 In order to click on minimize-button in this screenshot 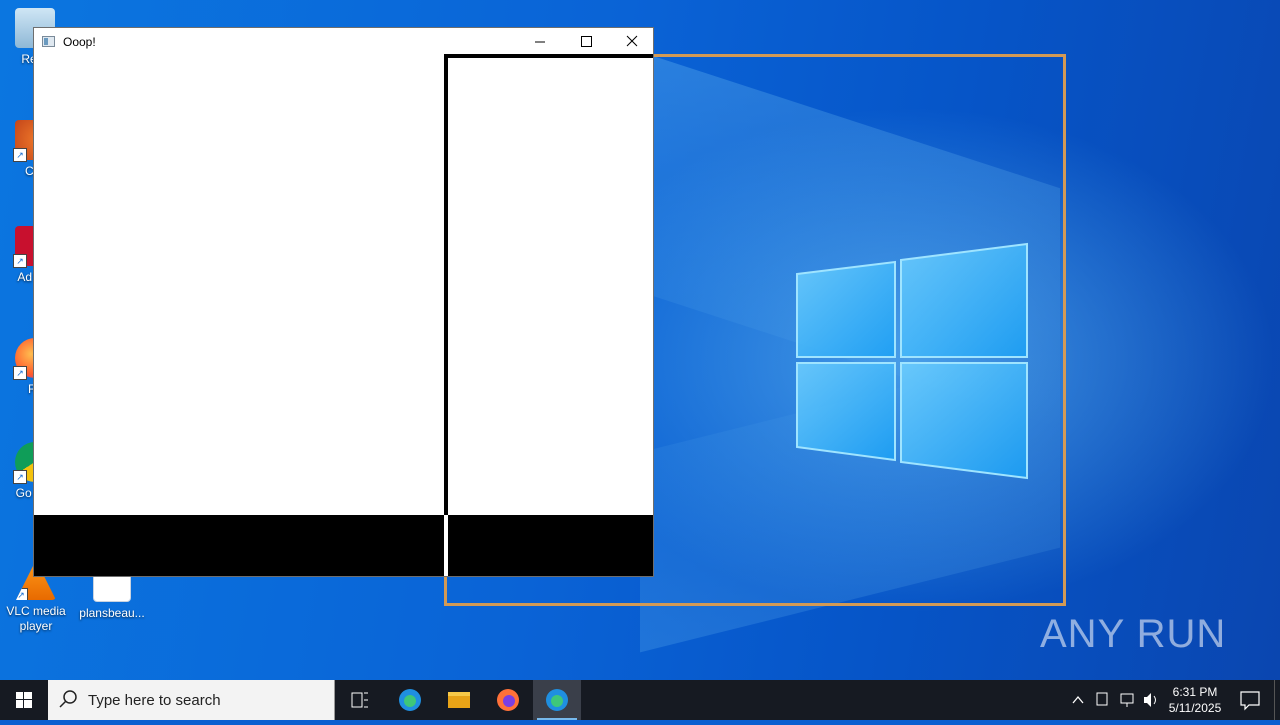, I will do `click(540, 42)`.